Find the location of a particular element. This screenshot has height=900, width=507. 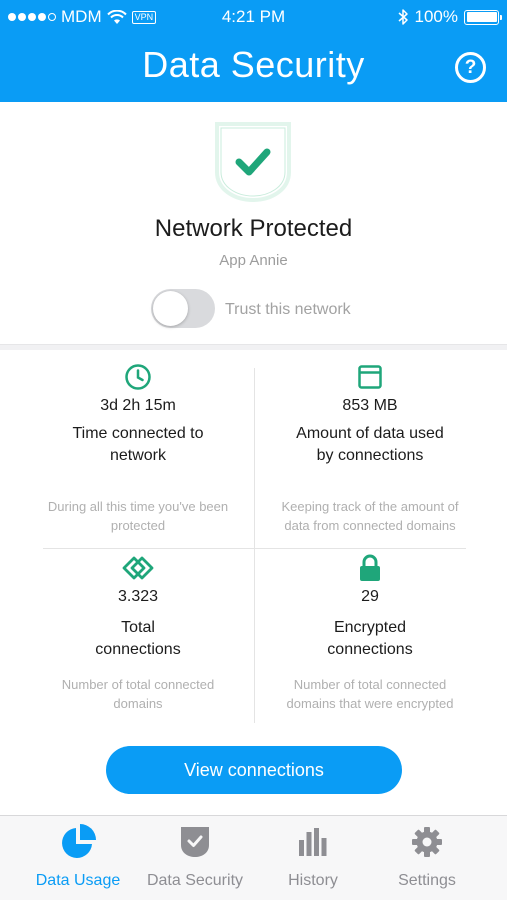

browser-window-icon is located at coordinates (370, 377).